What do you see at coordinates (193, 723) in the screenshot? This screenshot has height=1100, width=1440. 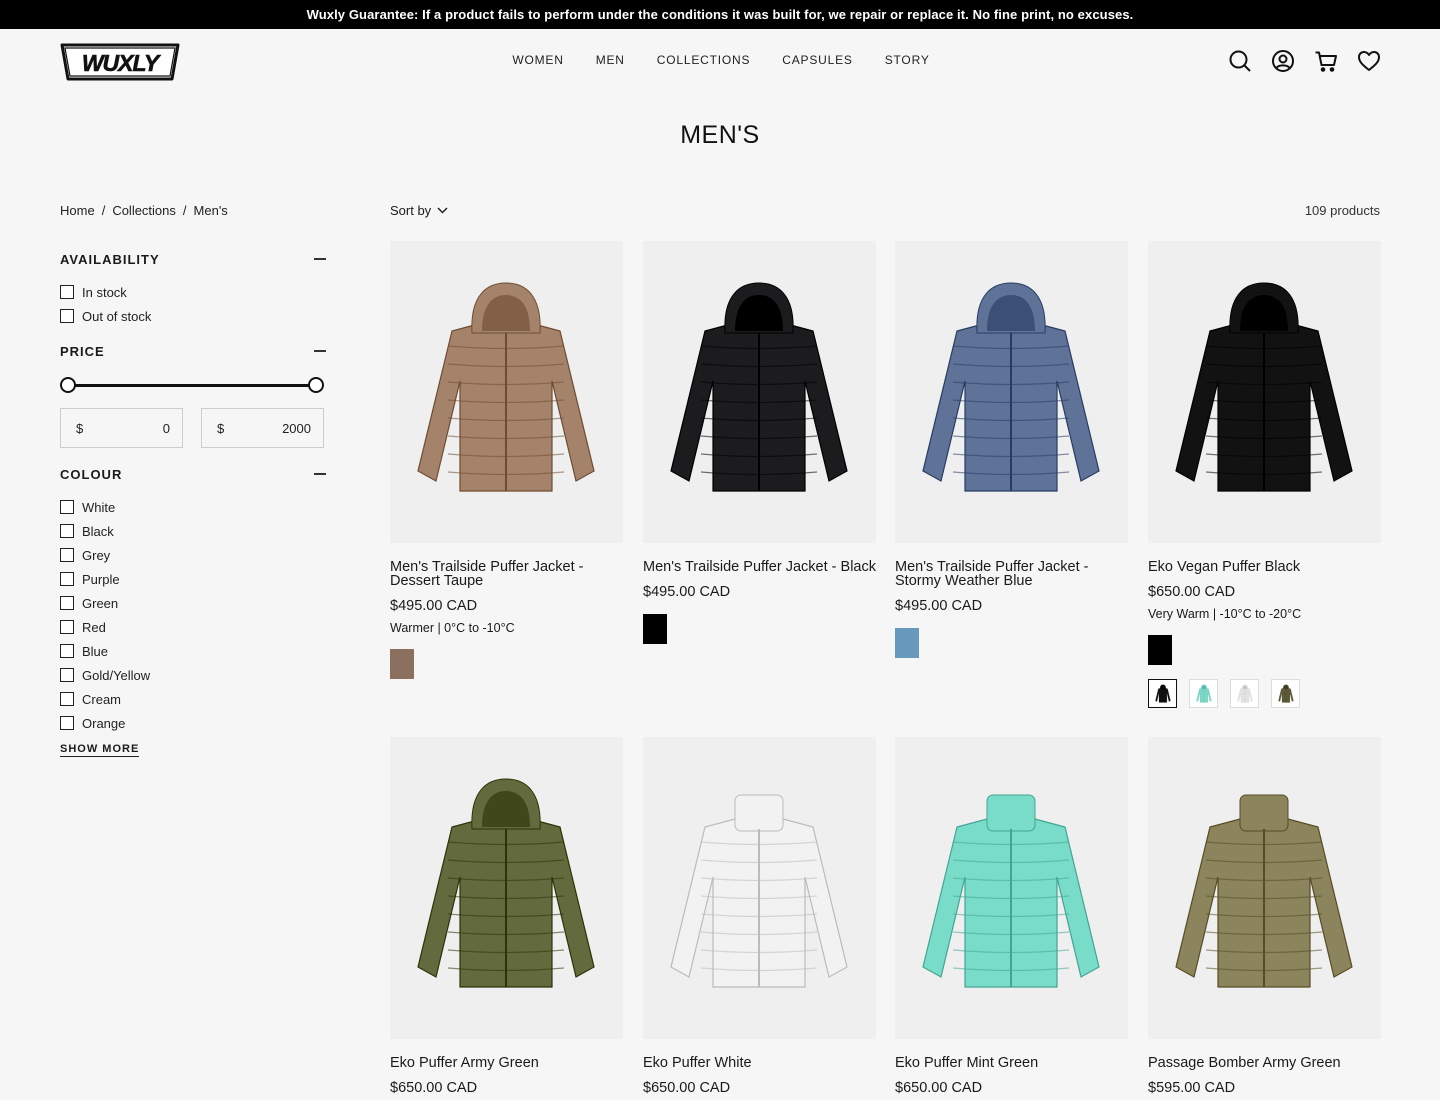 I see `filter-option: Orange` at bounding box center [193, 723].